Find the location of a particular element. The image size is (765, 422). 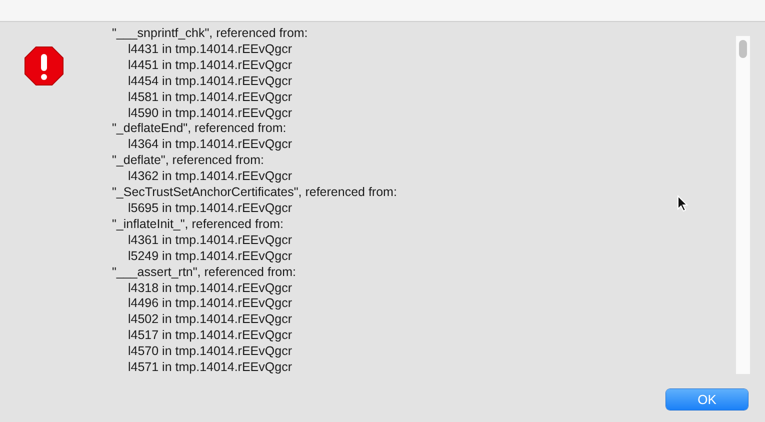

log-line: l4362 in tmp.14014.rEEvQgcr is located at coordinates (209, 177).